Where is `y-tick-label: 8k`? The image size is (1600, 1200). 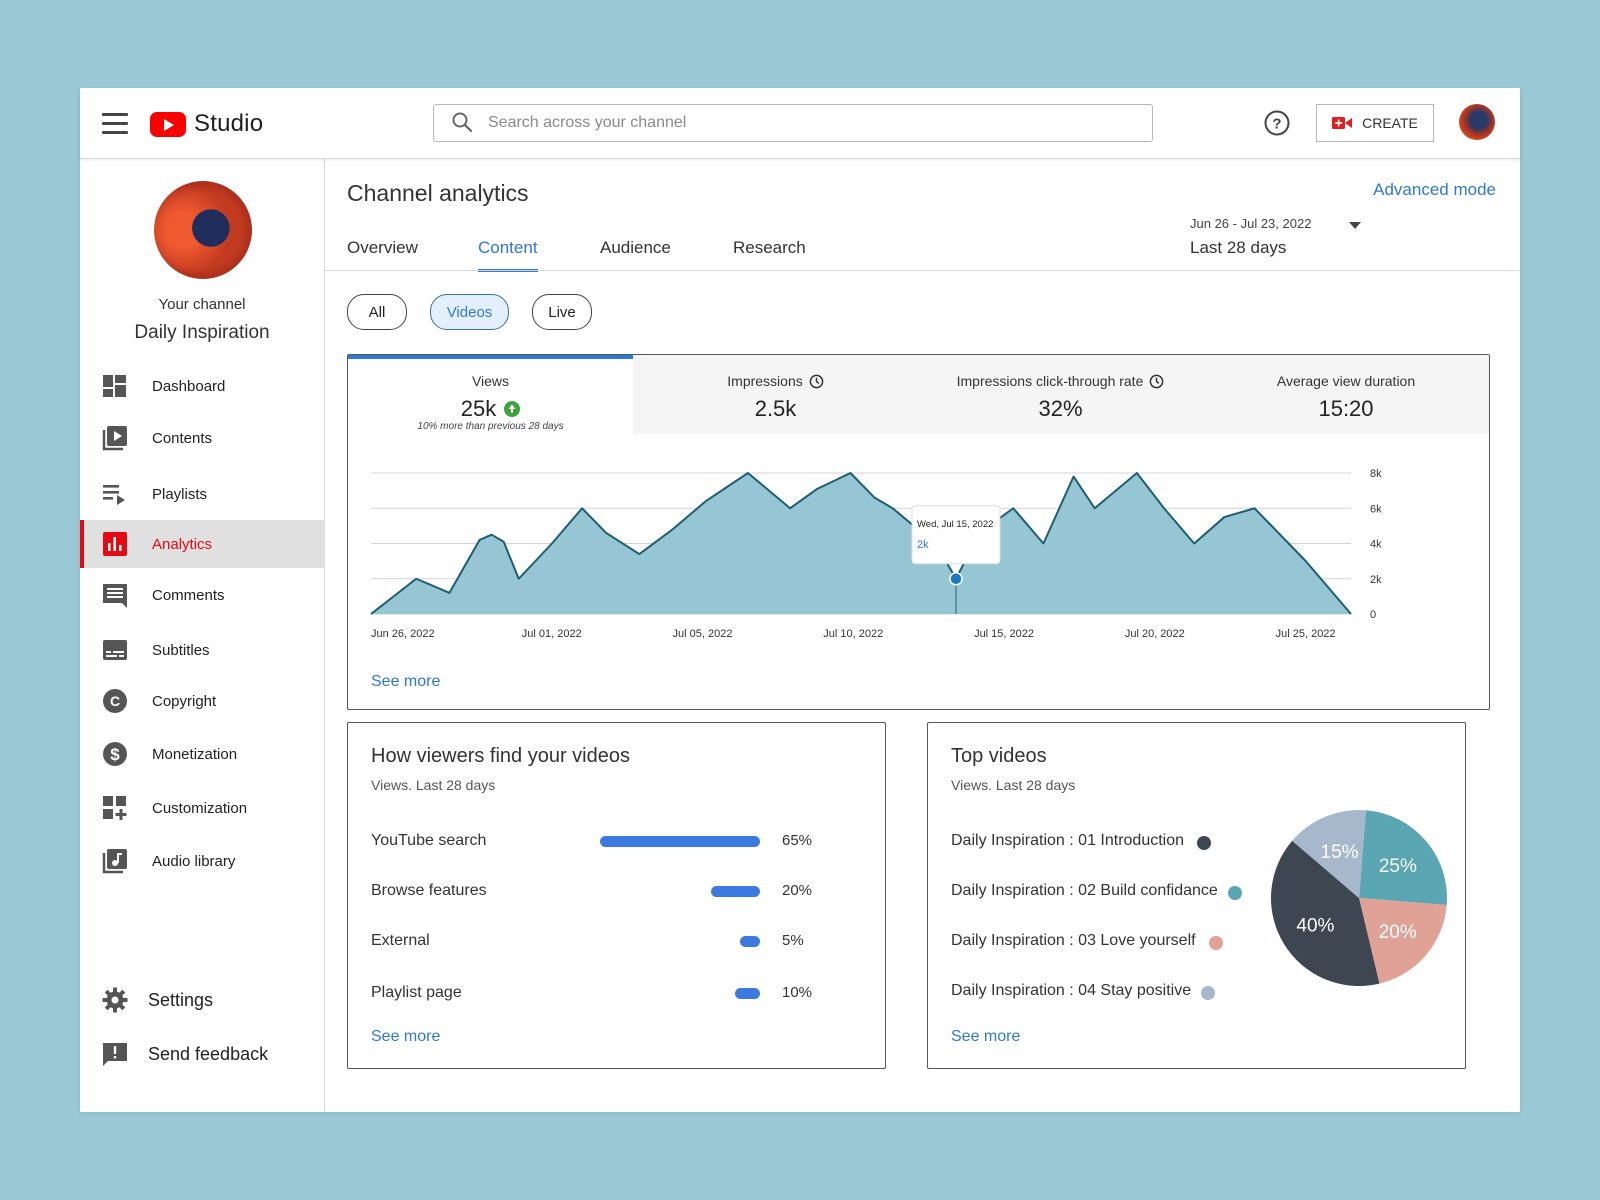
y-tick-label: 8k is located at coordinates (1376, 474).